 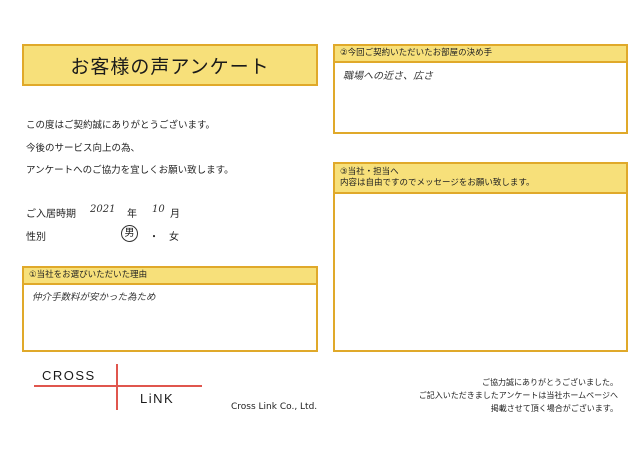 I want to click on move-in-label: ご入居時期, so click(x=51, y=214).